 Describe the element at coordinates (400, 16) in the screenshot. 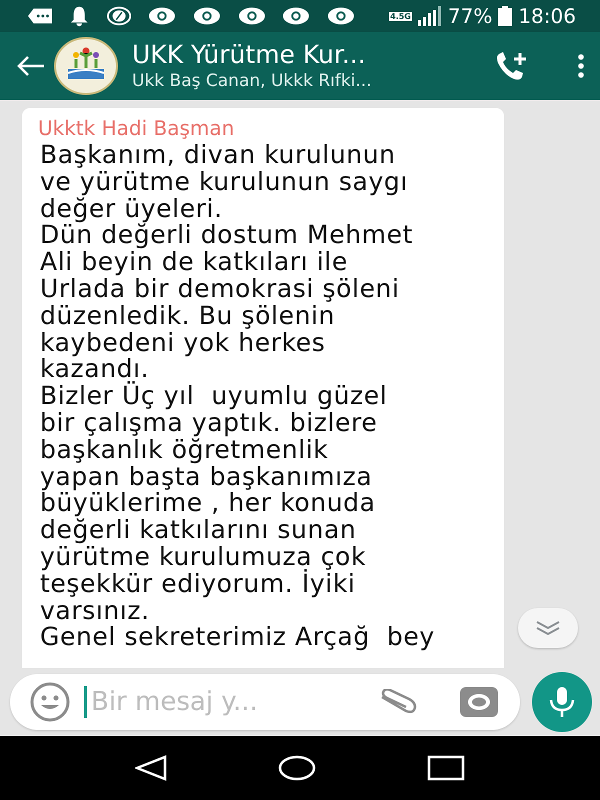

I see `network-label: 4.5G` at that location.